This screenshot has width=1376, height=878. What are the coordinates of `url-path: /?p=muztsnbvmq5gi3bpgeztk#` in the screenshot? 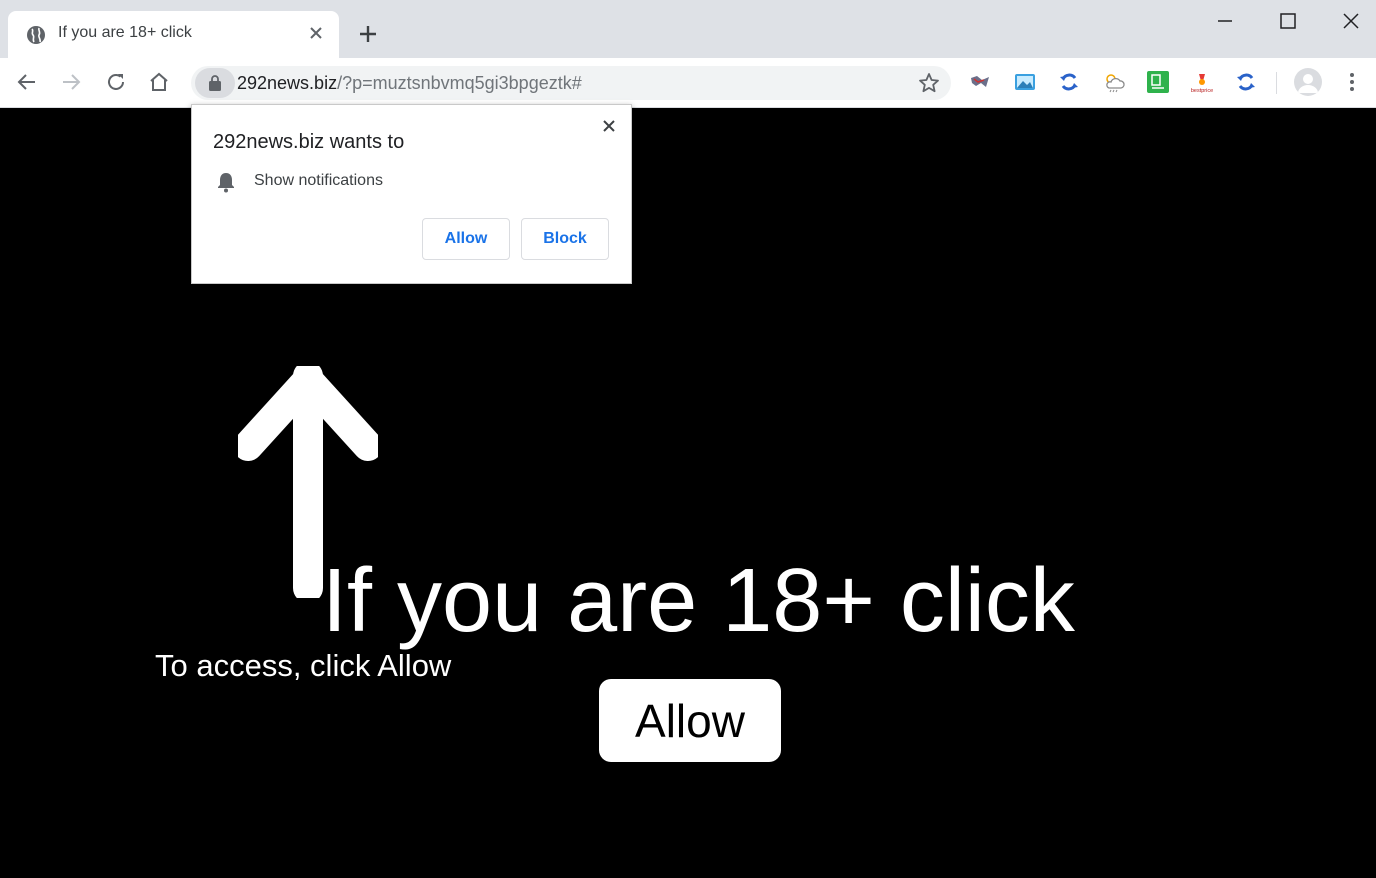 It's located at (459, 83).